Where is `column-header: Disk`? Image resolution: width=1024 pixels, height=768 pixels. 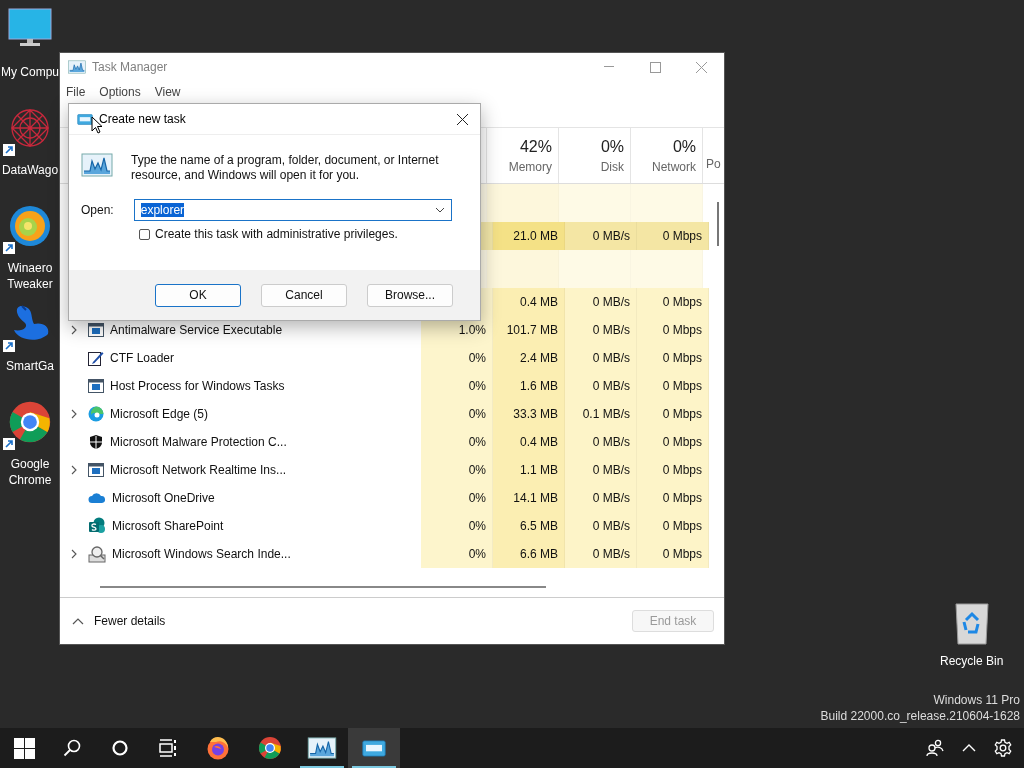 column-header: Disk is located at coordinates (612, 166).